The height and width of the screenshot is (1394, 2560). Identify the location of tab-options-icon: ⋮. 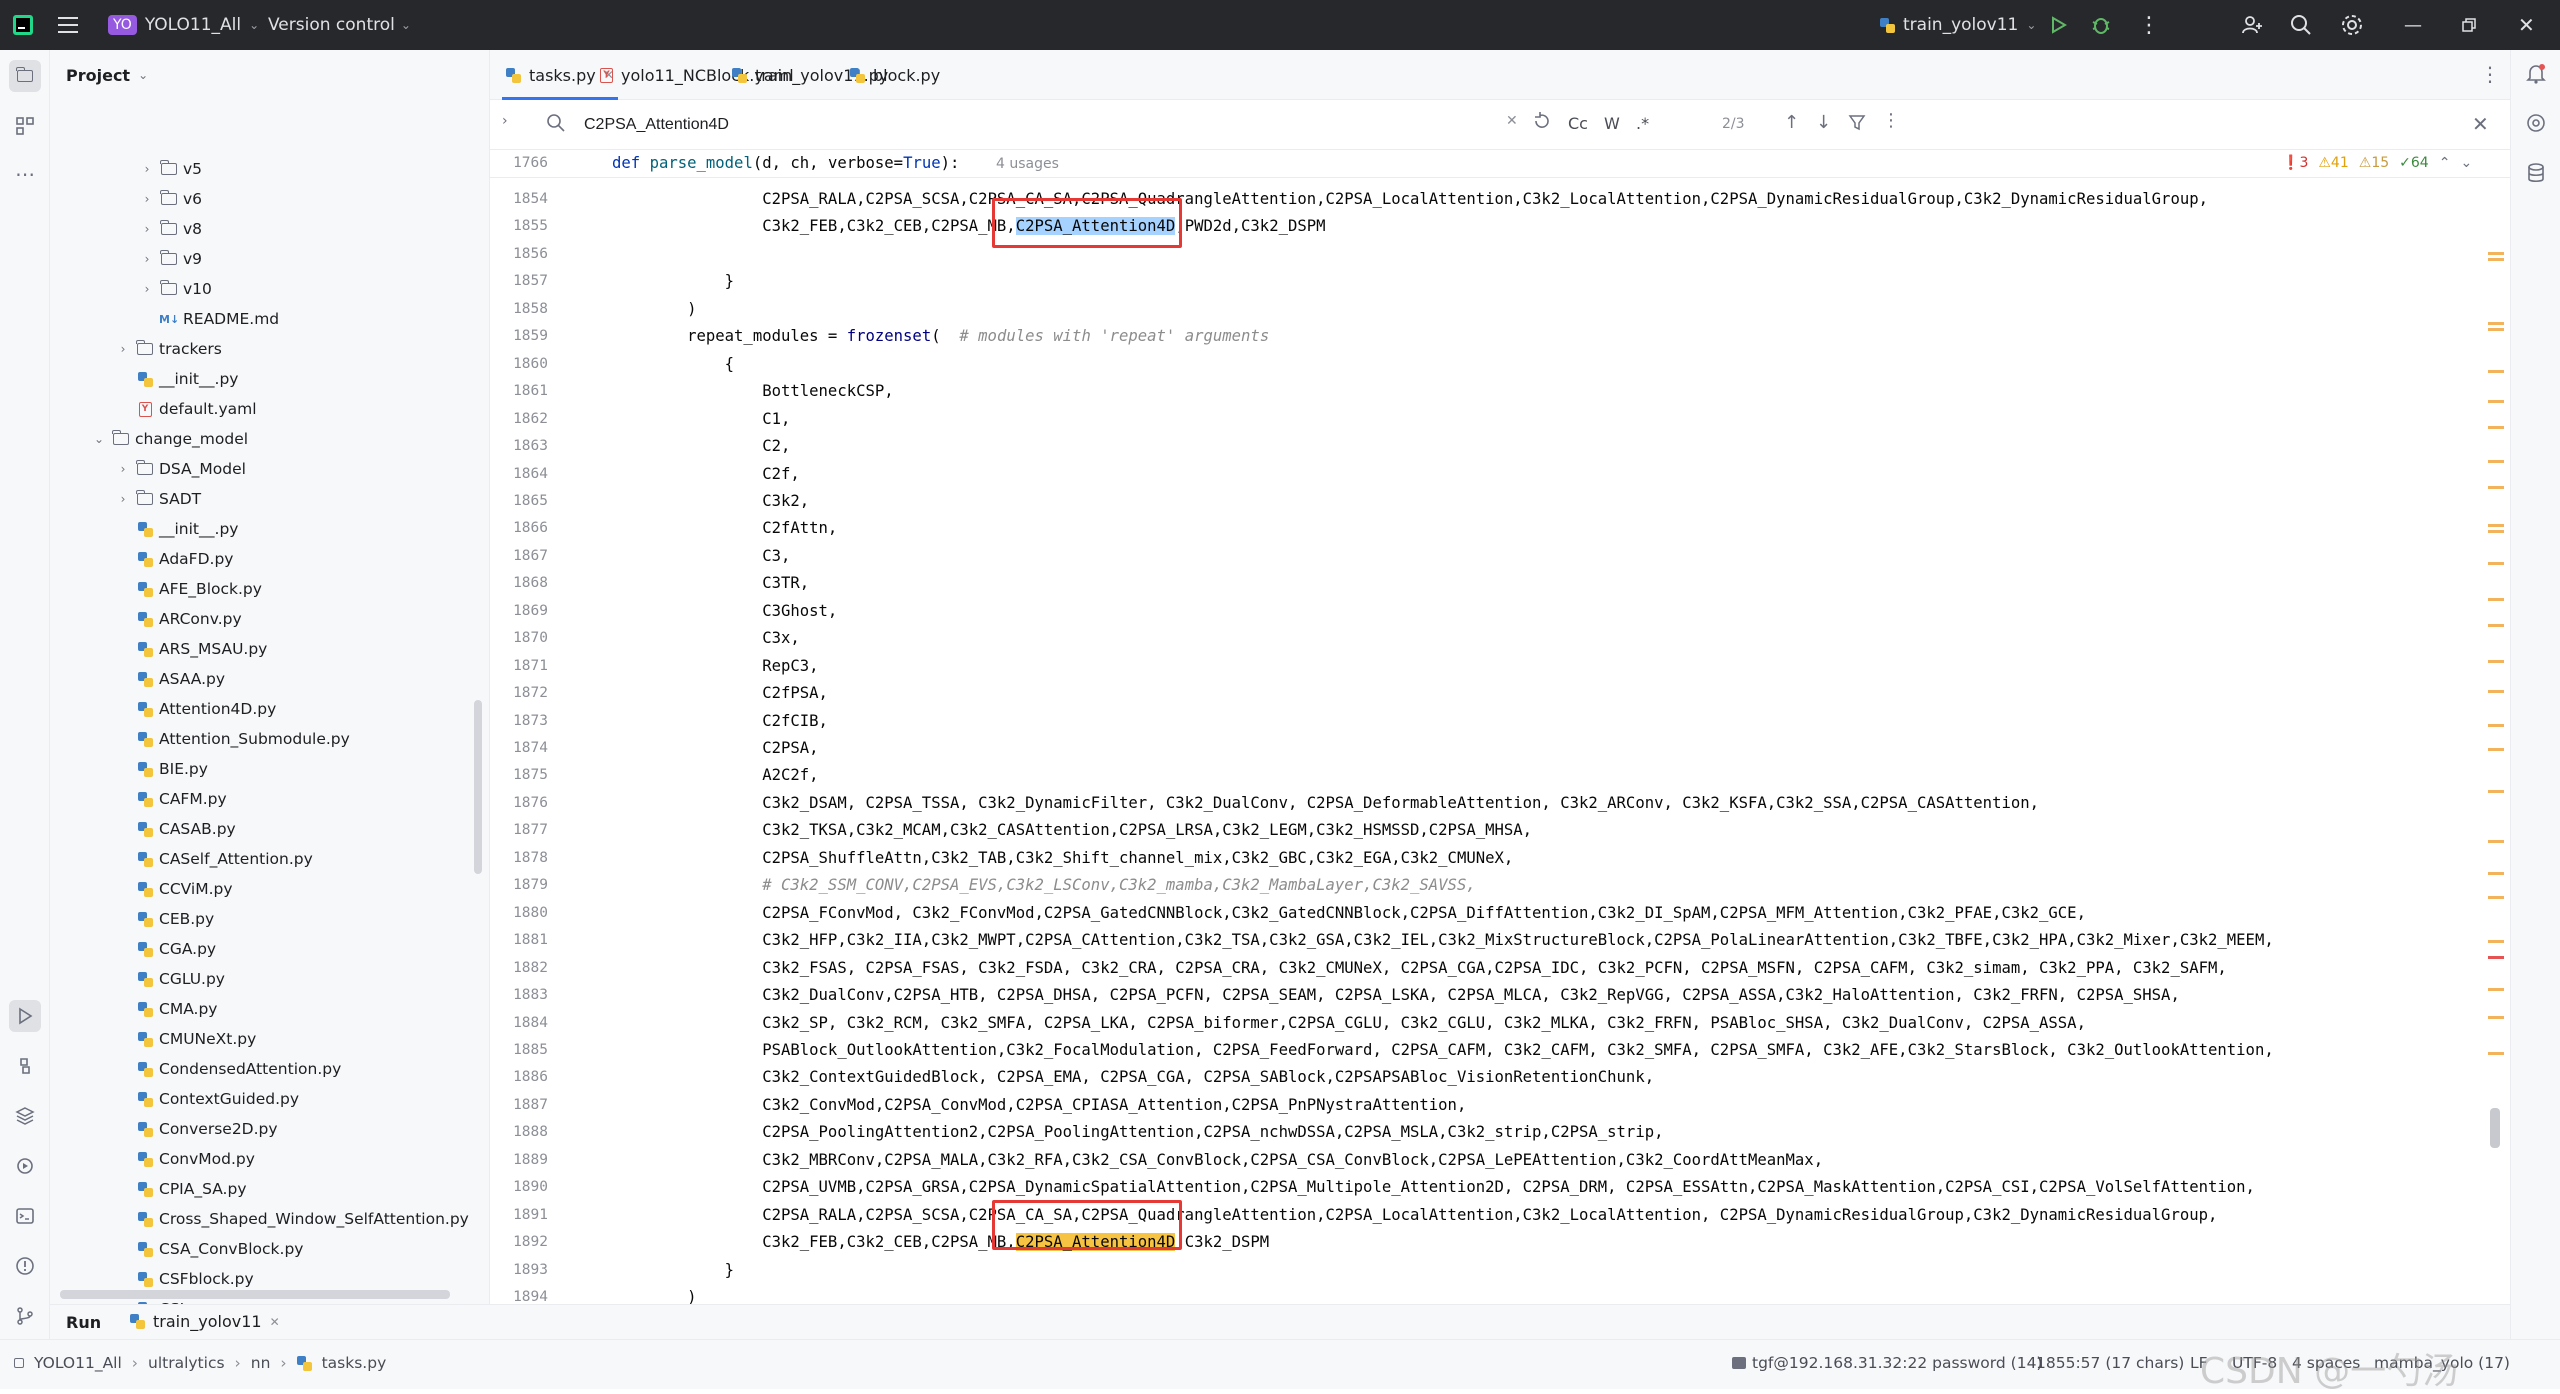
(2490, 74).